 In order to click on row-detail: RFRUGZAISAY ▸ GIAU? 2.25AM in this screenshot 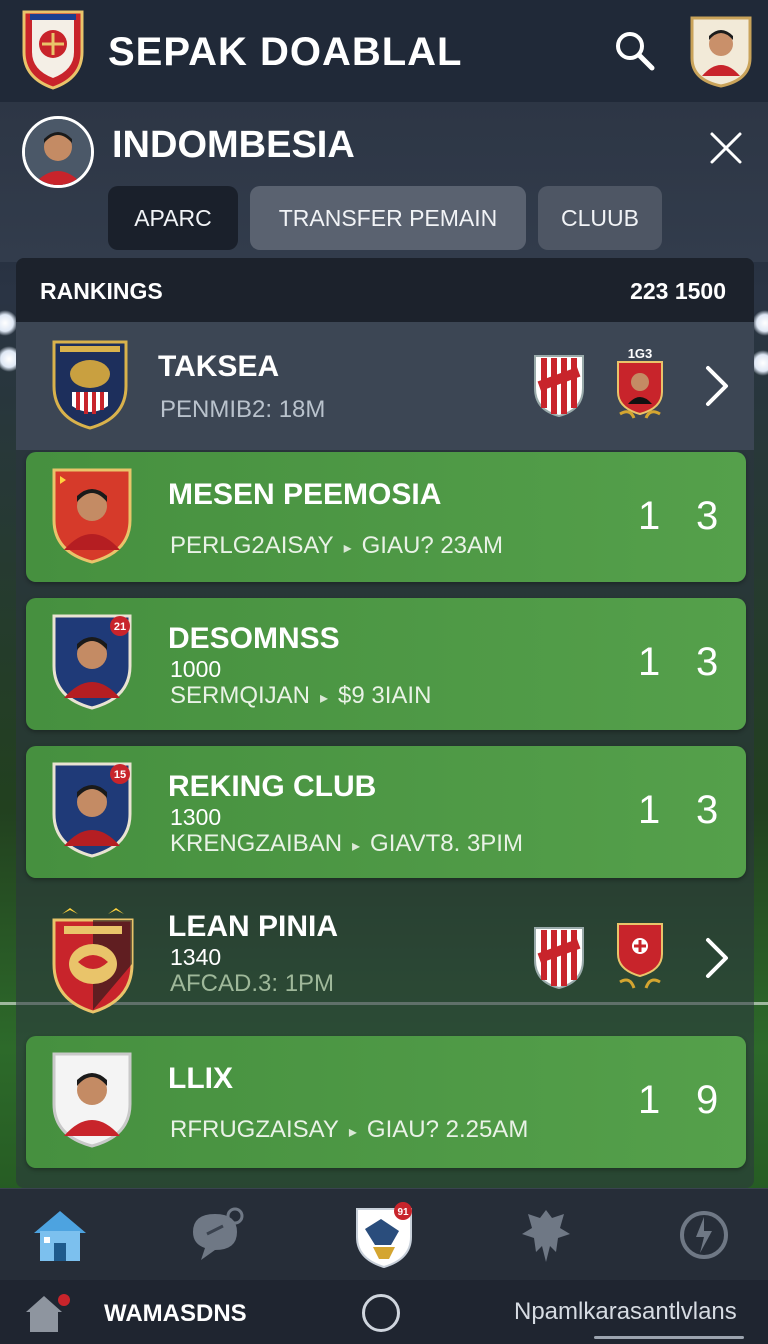, I will do `click(349, 1129)`.